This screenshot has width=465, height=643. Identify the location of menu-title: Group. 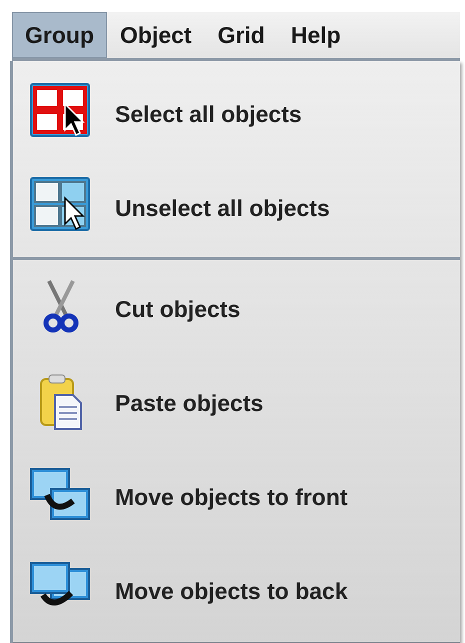
(59, 35).